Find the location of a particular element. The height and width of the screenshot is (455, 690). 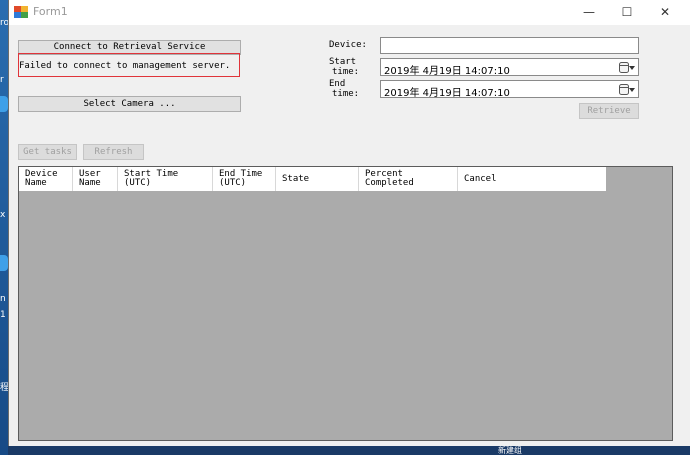

desktop-label-fragment: 程 is located at coordinates (4, 388).